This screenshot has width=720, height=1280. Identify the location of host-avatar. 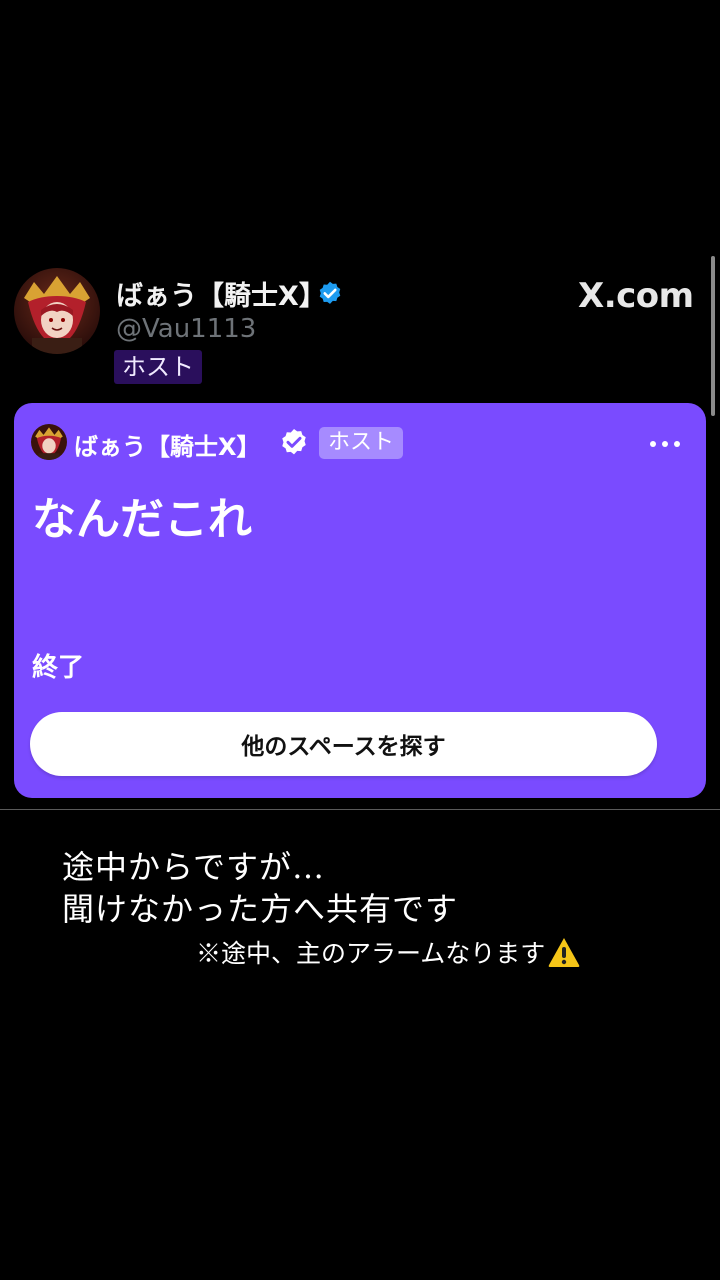
(57, 311).